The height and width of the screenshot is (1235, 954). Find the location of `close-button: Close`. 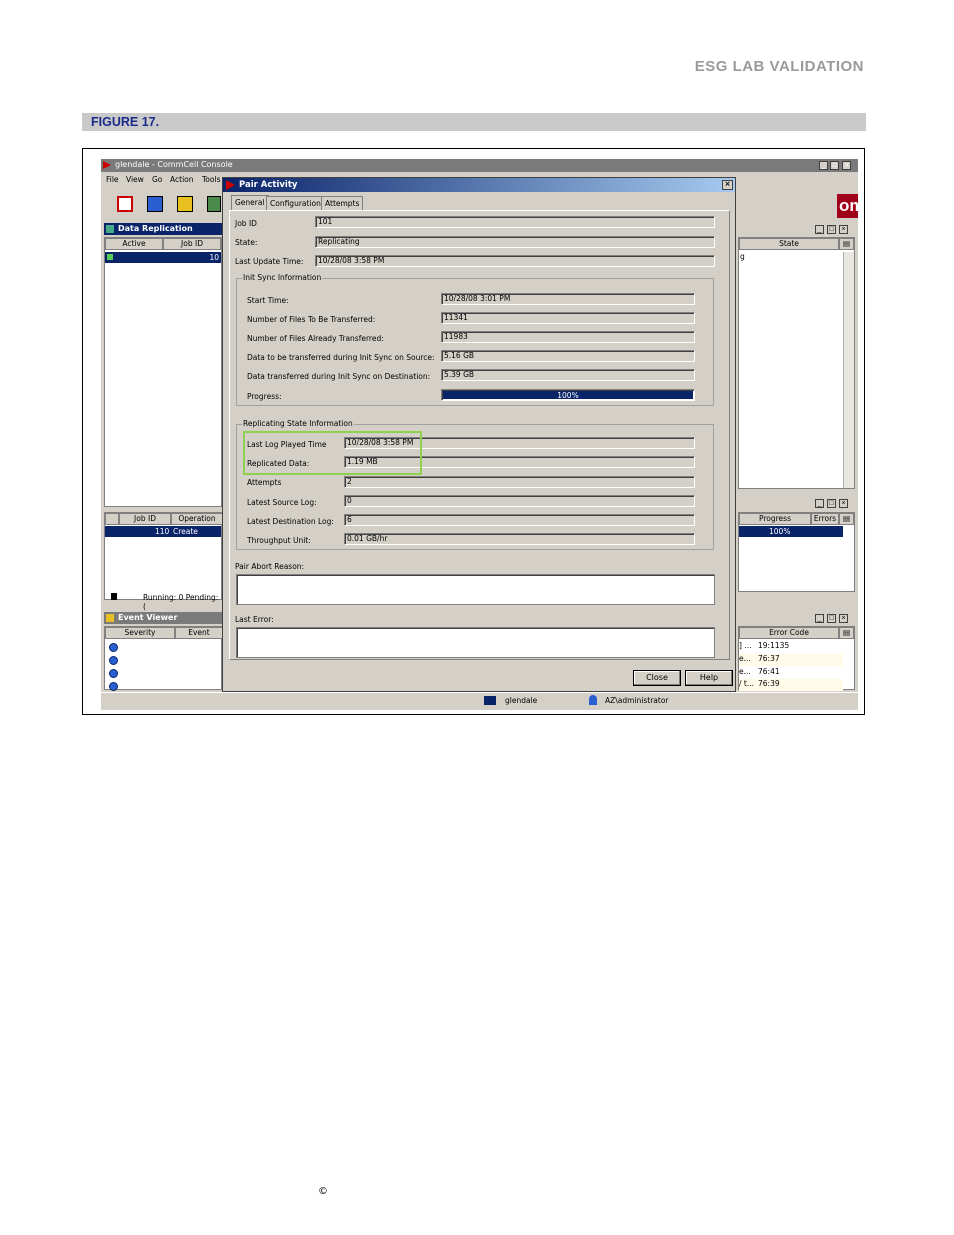

close-button: Close is located at coordinates (657, 678).